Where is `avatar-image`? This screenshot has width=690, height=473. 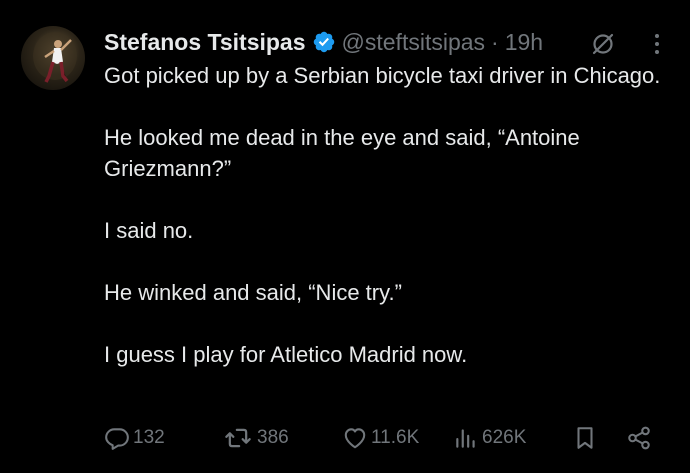 avatar-image is located at coordinates (55, 57).